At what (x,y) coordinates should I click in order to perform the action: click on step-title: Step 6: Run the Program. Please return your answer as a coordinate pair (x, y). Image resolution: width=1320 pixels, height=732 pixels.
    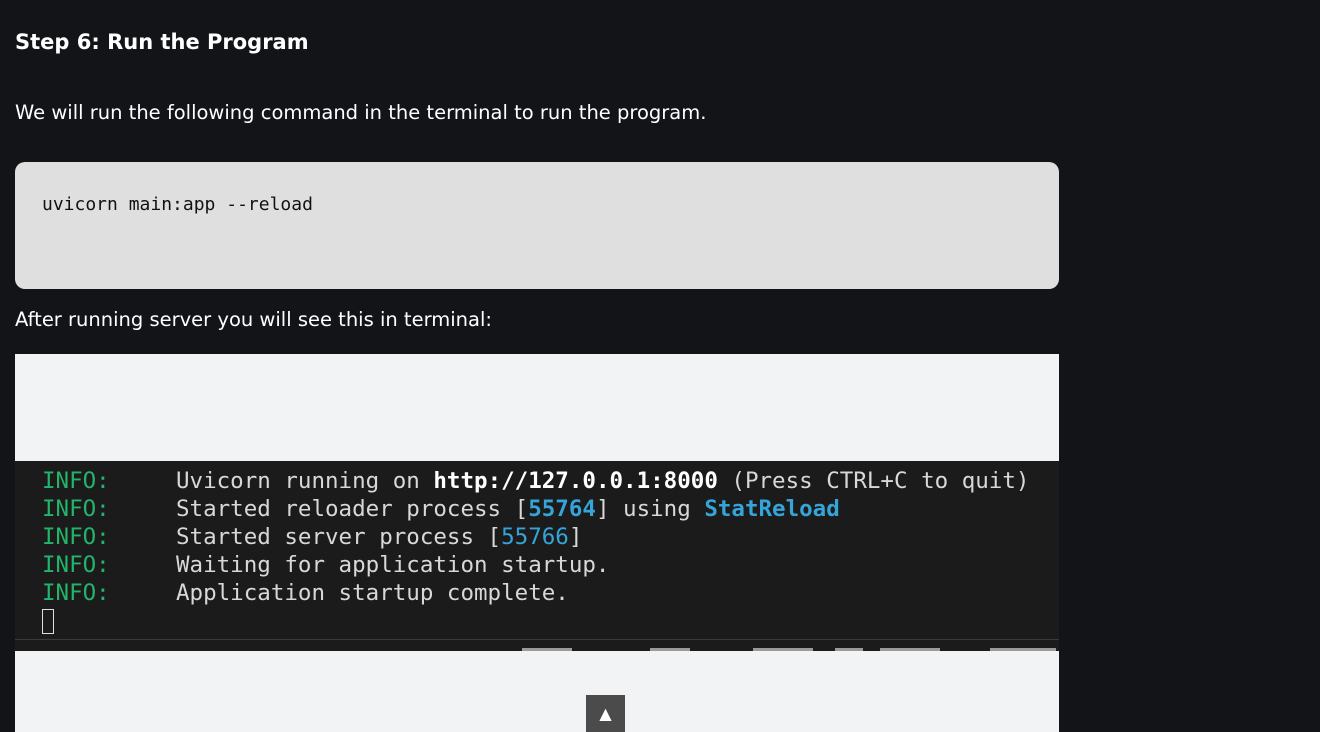
    Looking at the image, I should click on (162, 42).